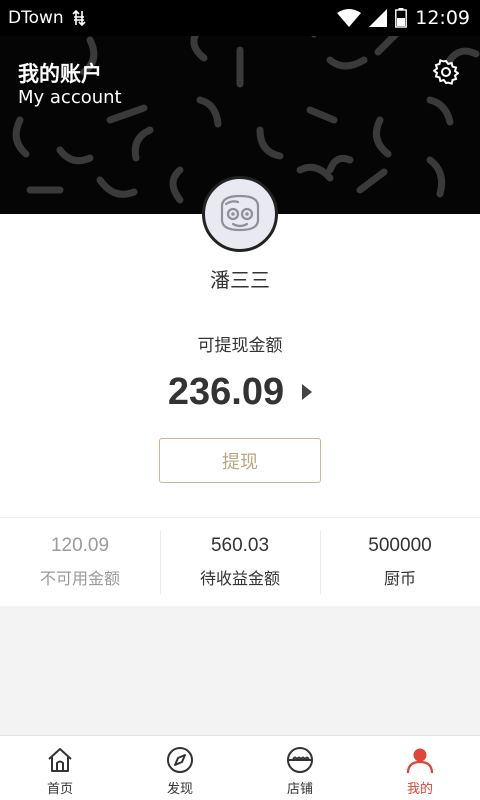 The width and height of the screenshot is (480, 800). I want to click on avatar, so click(240, 214).